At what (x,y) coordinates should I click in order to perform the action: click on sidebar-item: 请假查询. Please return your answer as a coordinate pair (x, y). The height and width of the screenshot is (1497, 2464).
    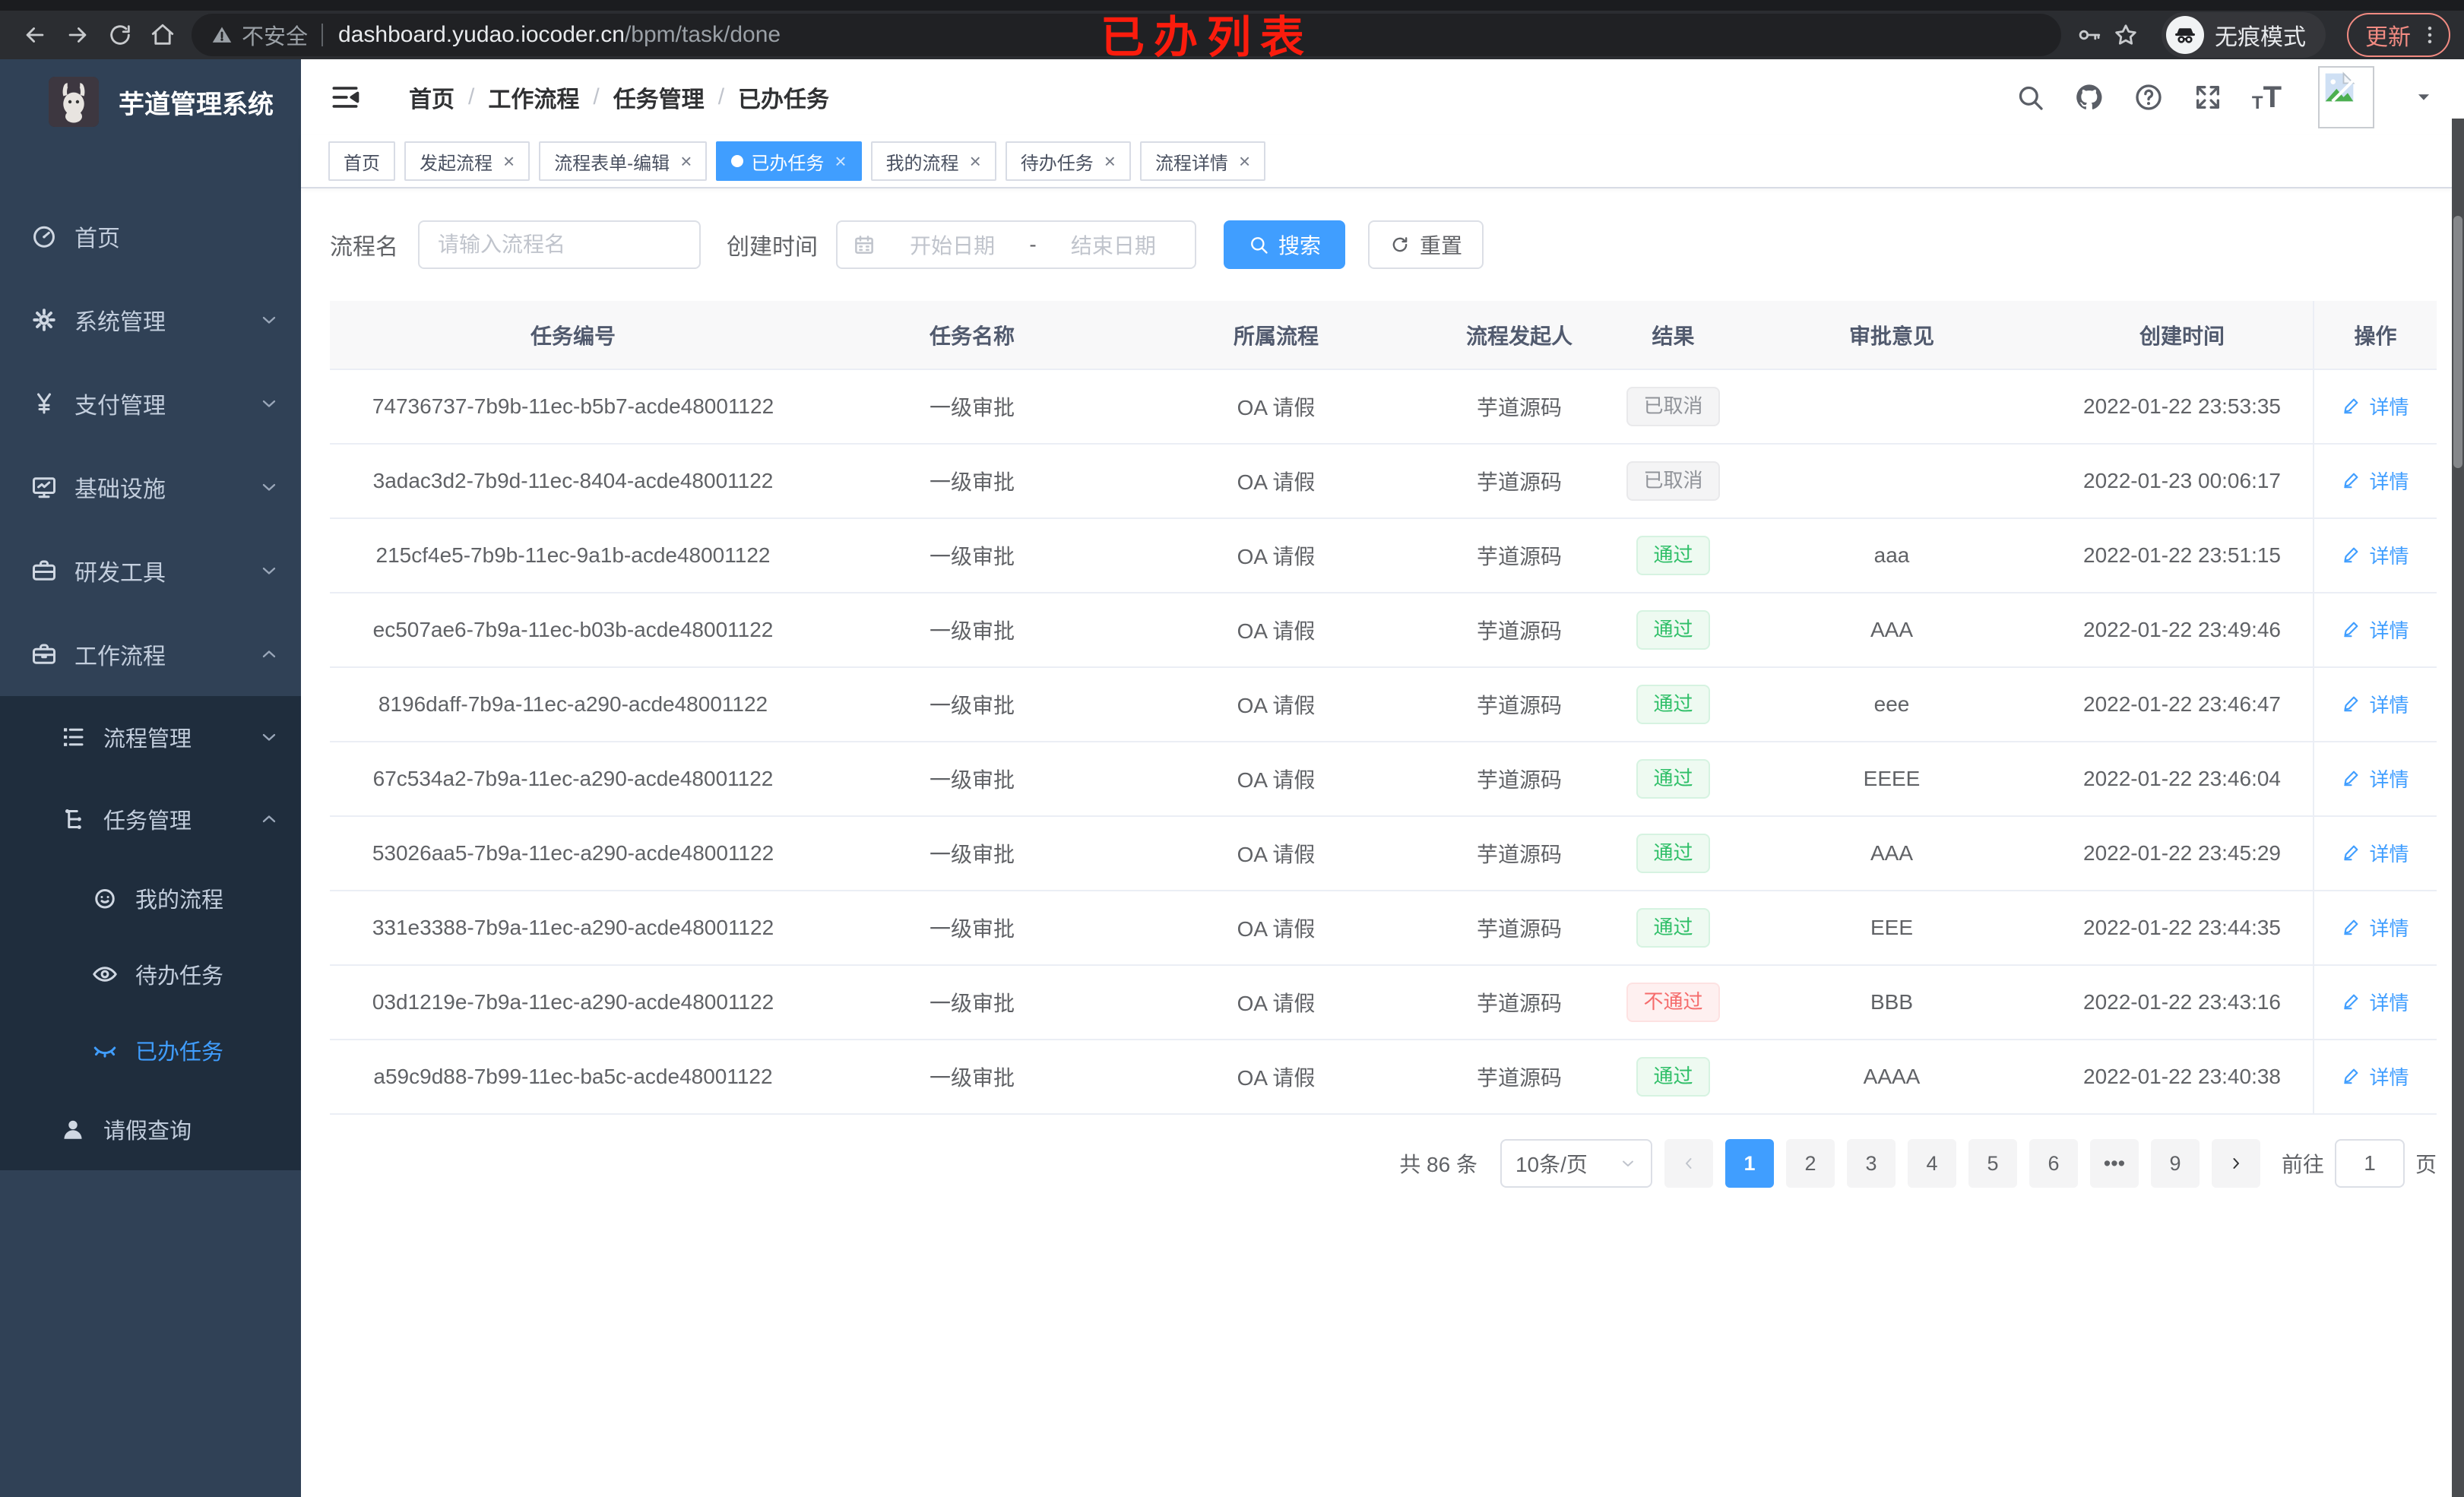
    Looking at the image, I should click on (150, 1129).